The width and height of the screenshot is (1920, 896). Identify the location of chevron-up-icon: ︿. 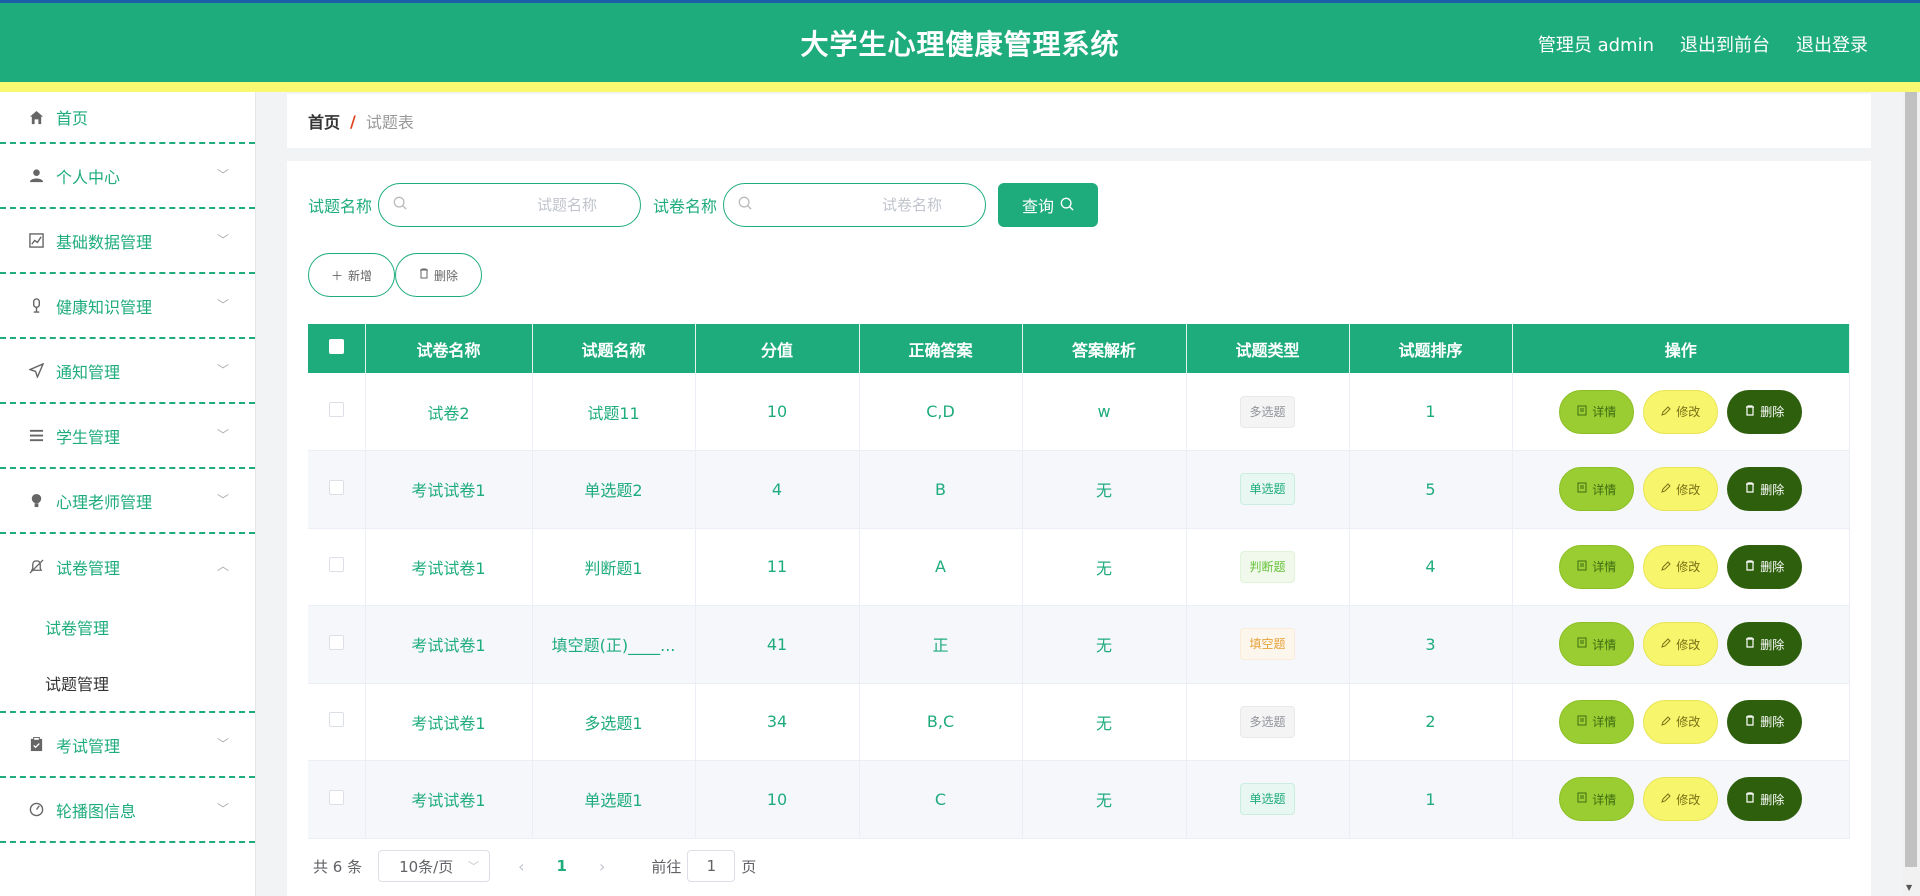
(222, 565).